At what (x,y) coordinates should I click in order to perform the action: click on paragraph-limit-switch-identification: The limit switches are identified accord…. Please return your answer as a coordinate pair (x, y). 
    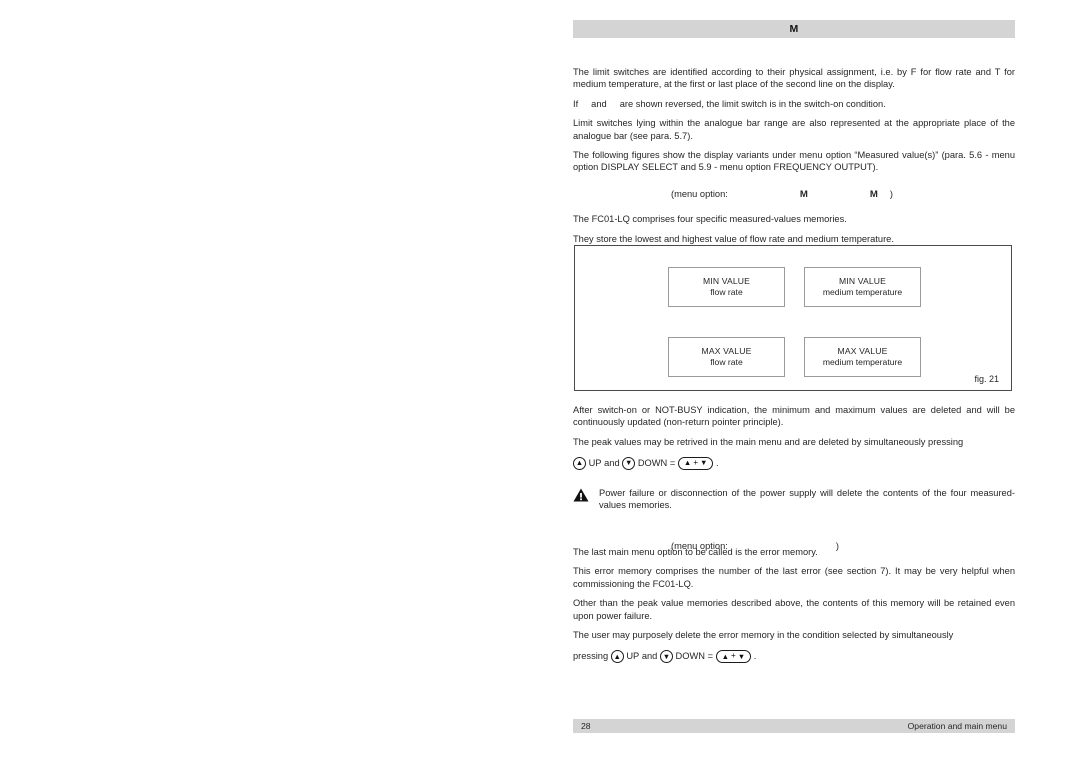
    Looking at the image, I should click on (794, 78).